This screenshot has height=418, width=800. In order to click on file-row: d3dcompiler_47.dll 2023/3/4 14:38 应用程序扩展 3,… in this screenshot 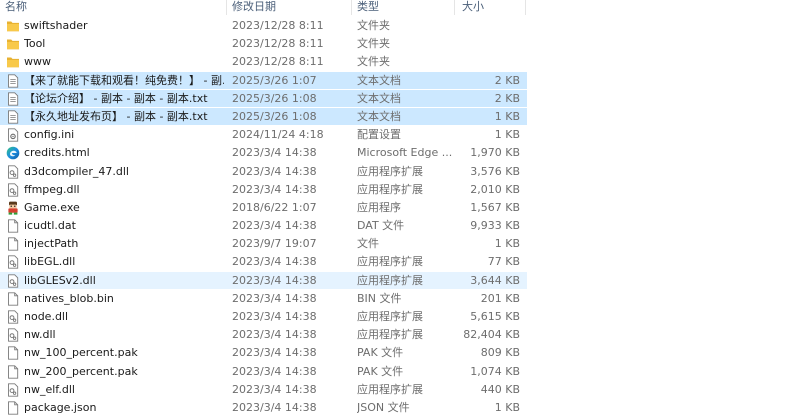, I will do `click(400, 172)`.